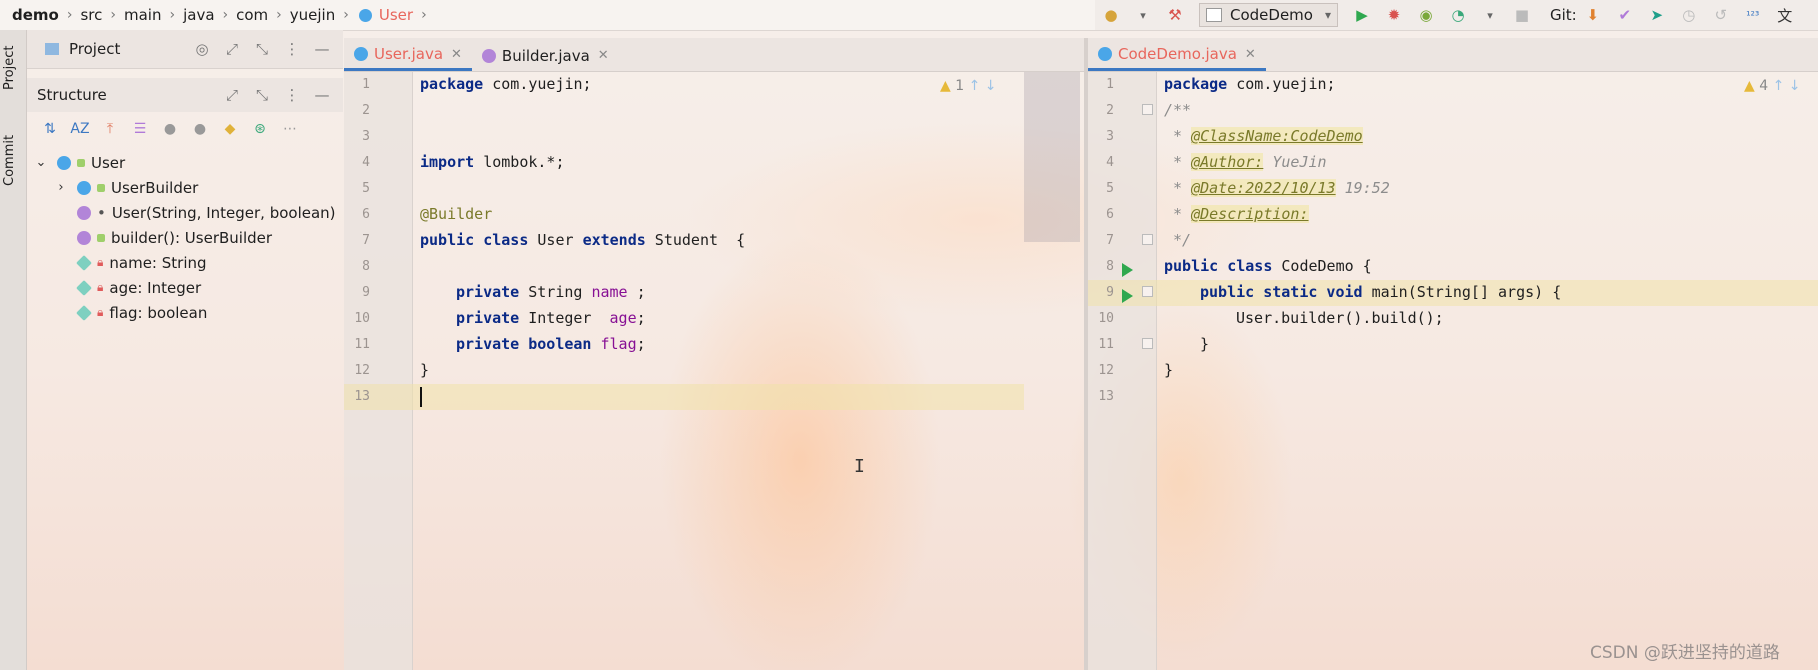 The width and height of the screenshot is (1818, 670). I want to click on run-configuration-select: CodeDemo ▾, so click(1268, 15).